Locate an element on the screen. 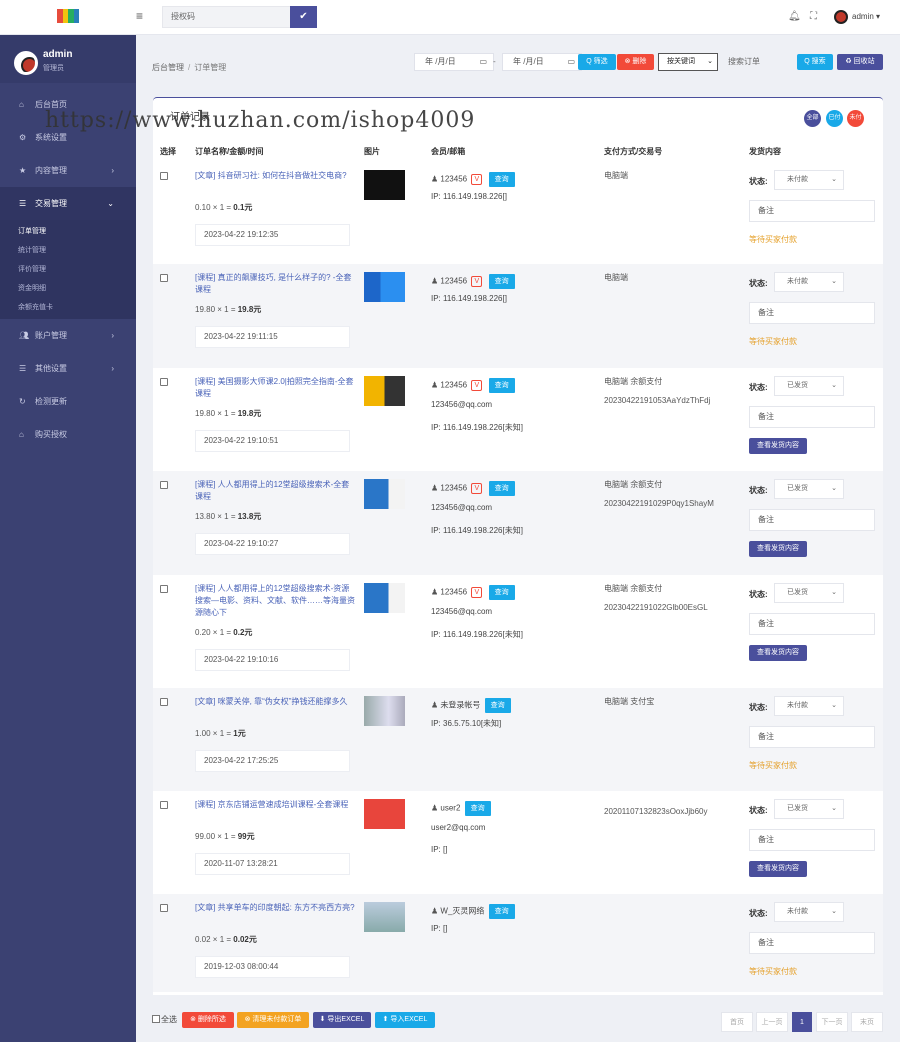 Image resolution: width=900 pixels, height=1042 pixels. sidebar-subitem-orders: 订单管理 is located at coordinates (68, 231).